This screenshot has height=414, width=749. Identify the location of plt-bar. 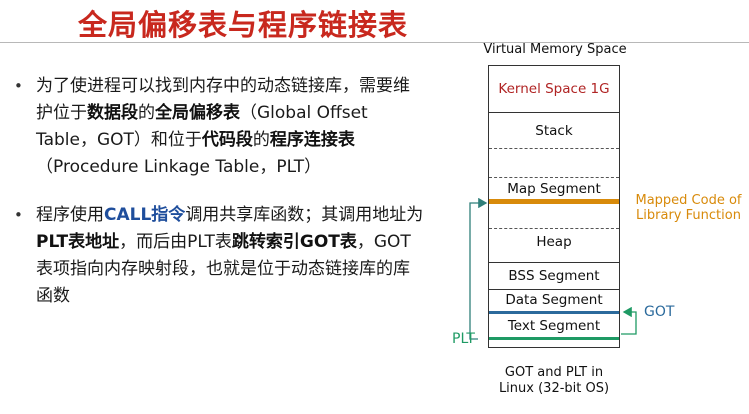
(554, 338).